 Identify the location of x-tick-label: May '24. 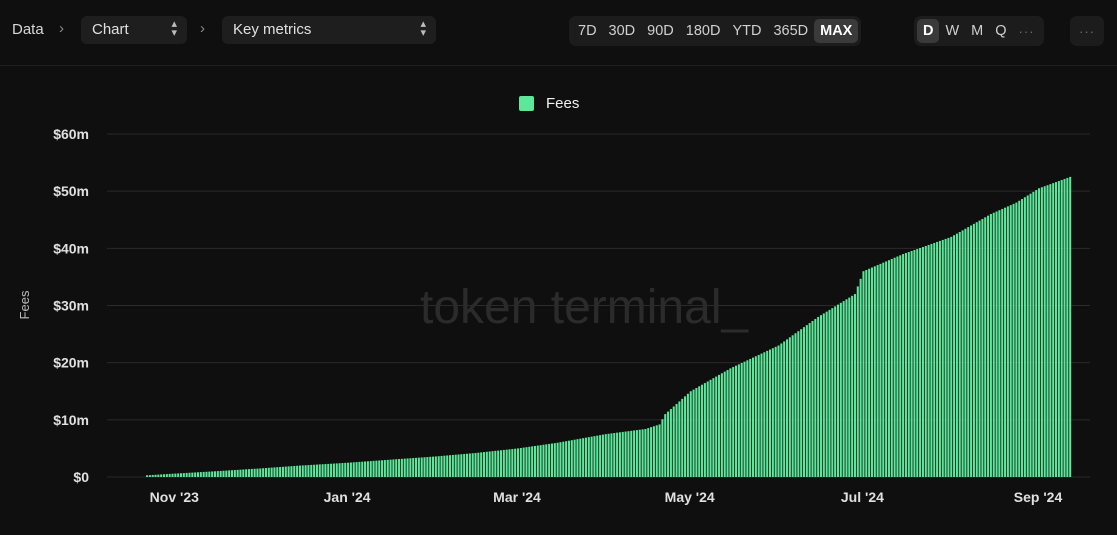
(690, 497).